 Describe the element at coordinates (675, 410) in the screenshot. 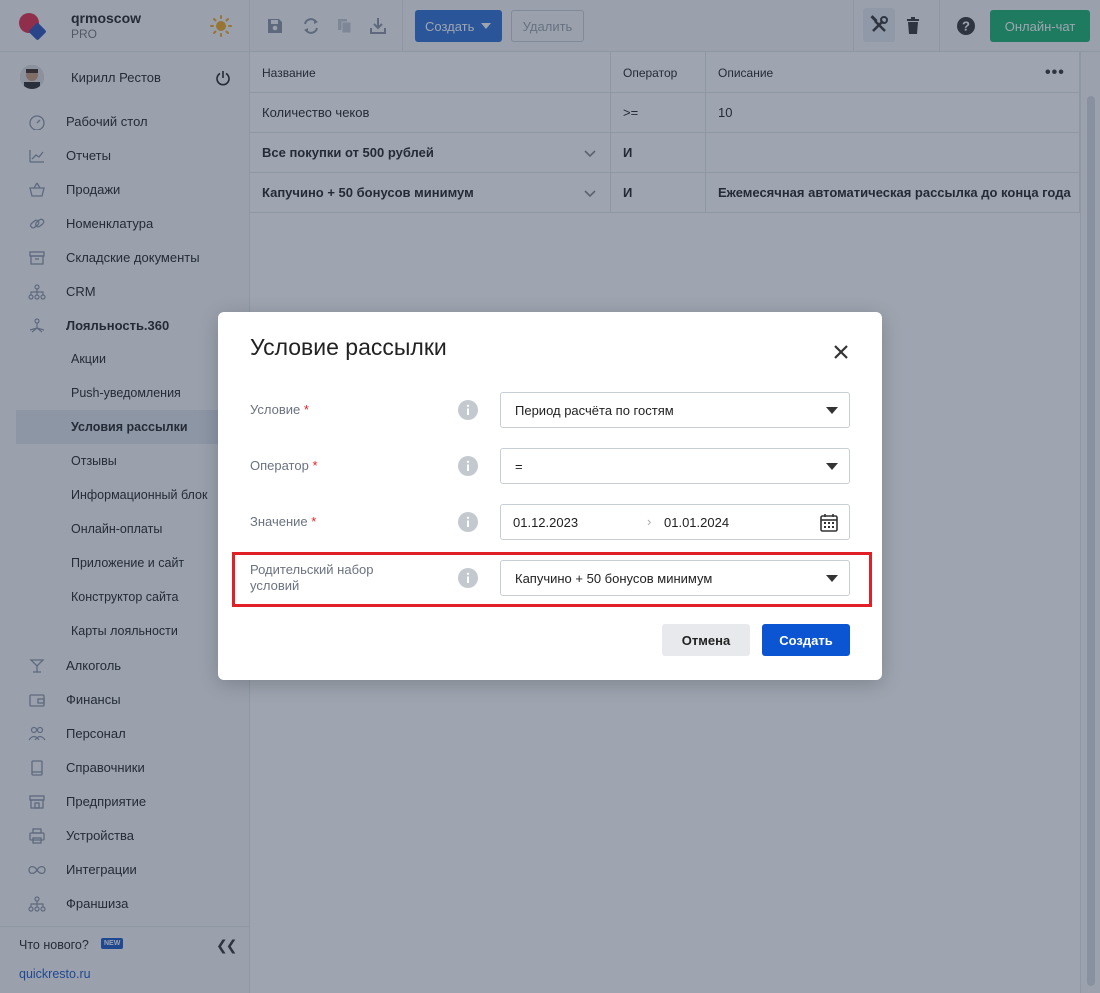

I see `condition-select: Период расчёта по гостям` at that location.